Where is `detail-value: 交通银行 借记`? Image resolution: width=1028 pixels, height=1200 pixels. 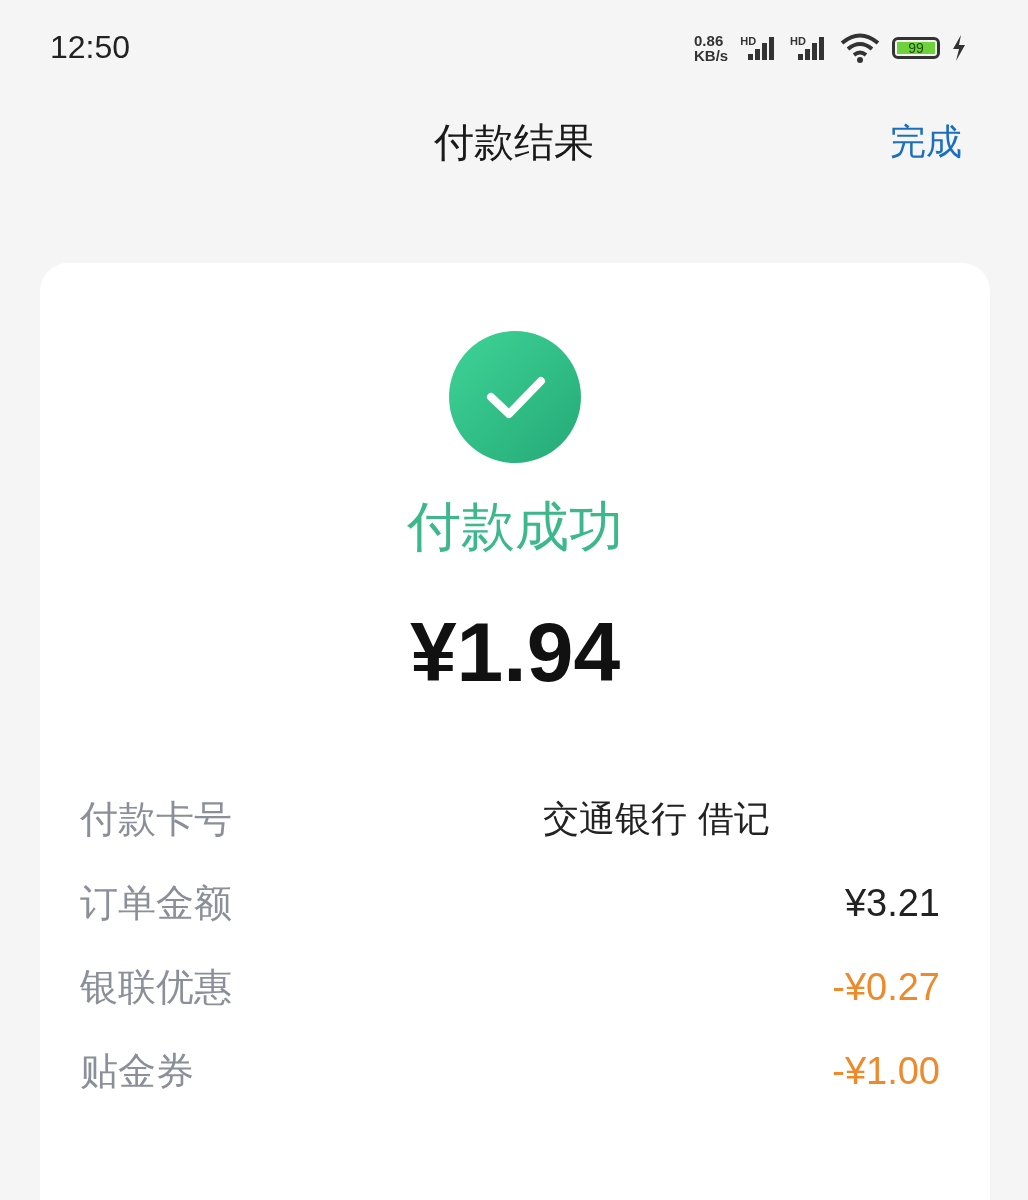 detail-value: 交通银行 借记 is located at coordinates (656, 818).